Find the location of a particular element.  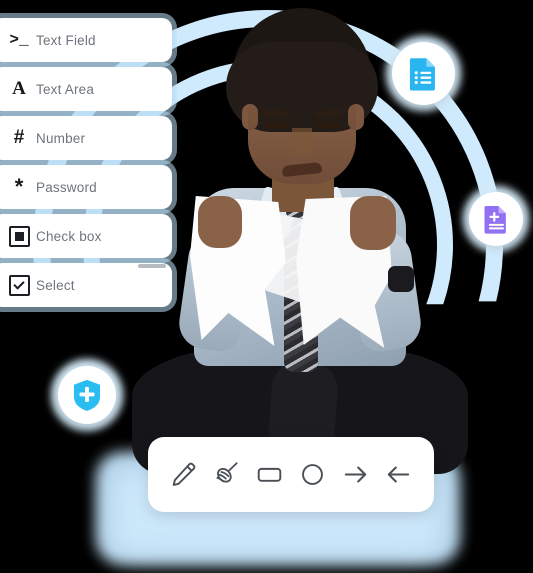

rectangle-icon is located at coordinates (269, 474).